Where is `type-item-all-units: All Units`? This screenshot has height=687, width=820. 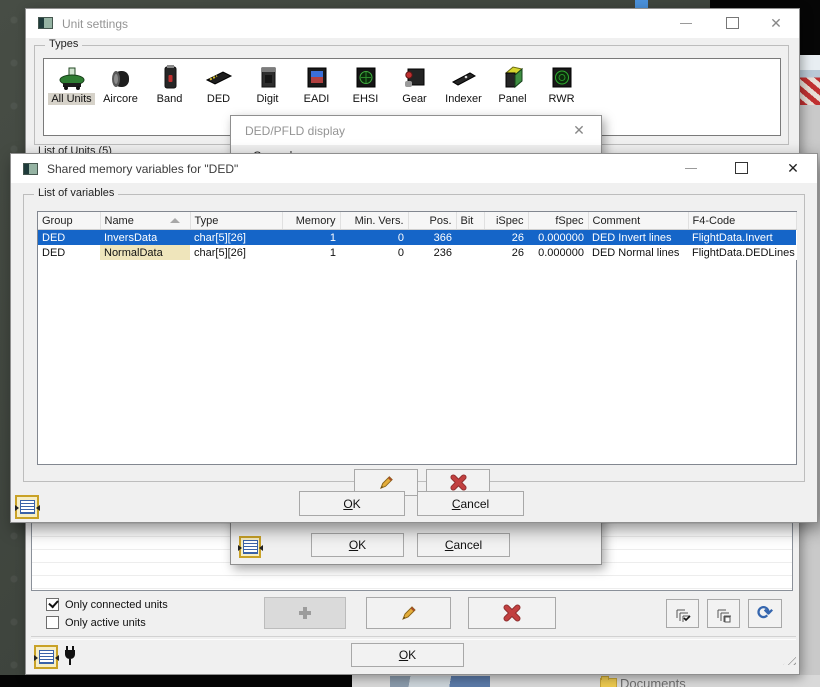
type-item-all-units: All Units is located at coordinates (71, 84).